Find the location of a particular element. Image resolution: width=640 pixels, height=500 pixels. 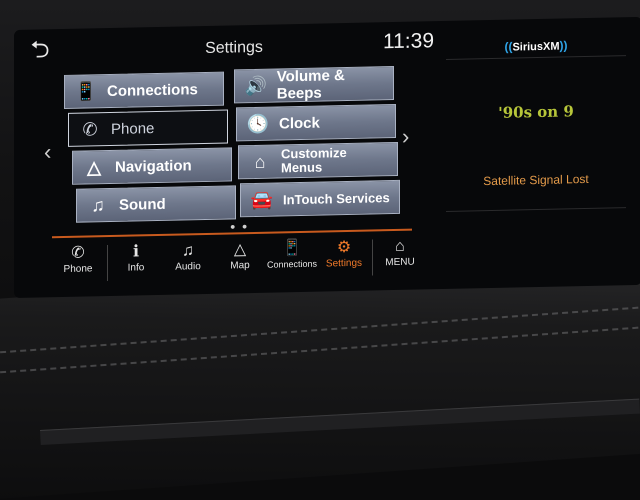

music-icon: ♫ is located at coordinates (188, 251).